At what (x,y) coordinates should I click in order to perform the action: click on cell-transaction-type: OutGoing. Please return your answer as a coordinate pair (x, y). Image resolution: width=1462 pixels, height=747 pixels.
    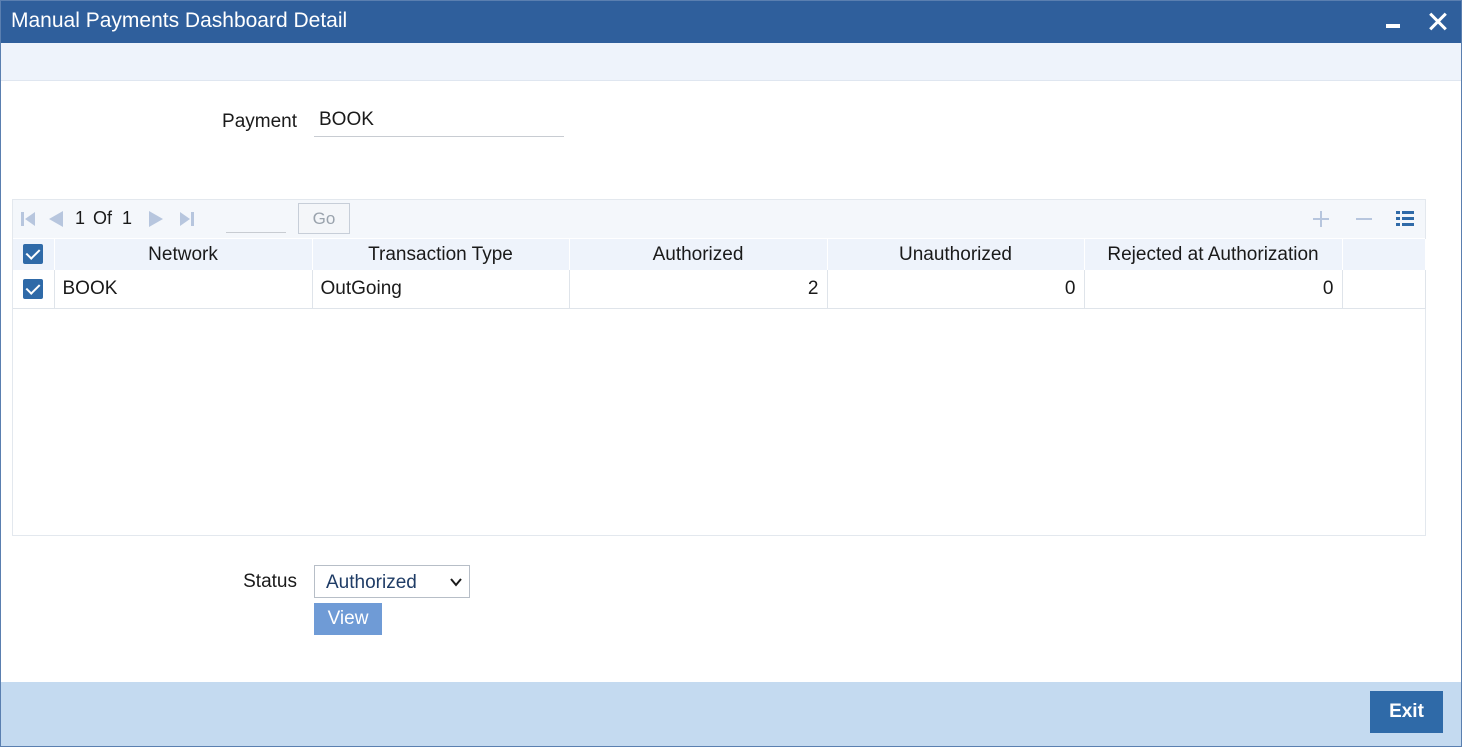
    Looking at the image, I should click on (441, 289).